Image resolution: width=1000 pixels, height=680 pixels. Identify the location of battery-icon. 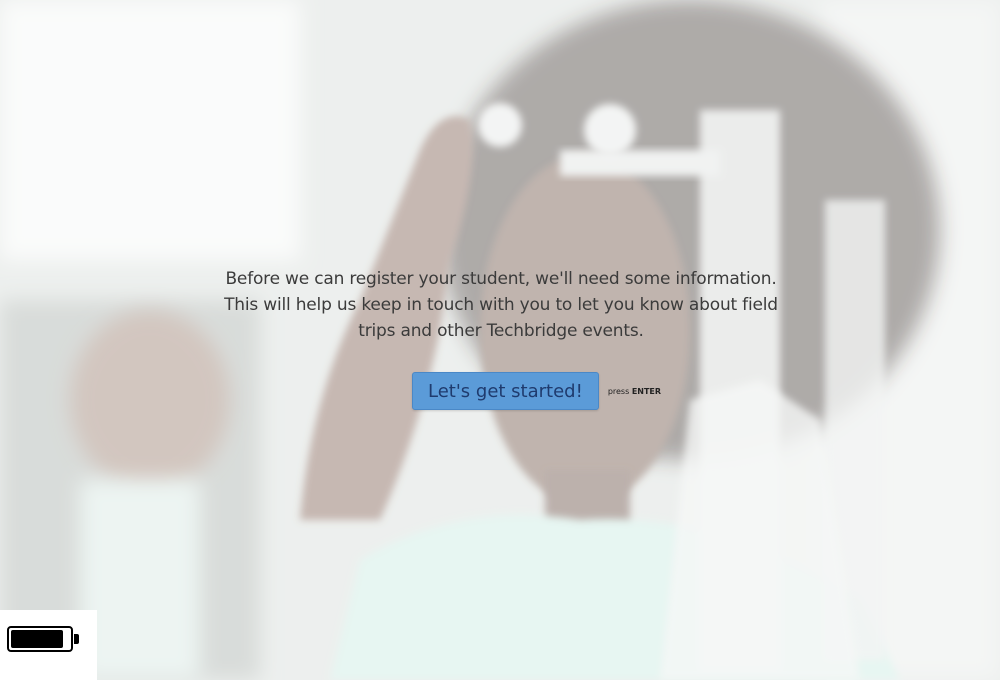
(40, 639).